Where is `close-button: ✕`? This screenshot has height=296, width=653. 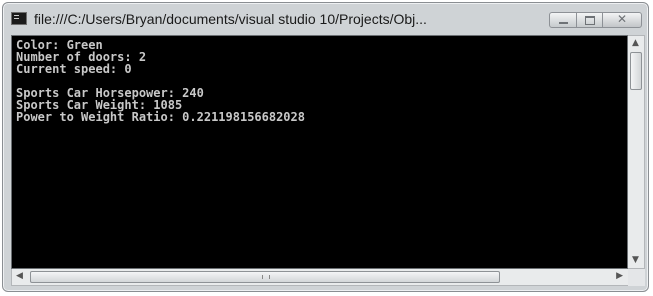
close-button: ✕ is located at coordinates (622, 20).